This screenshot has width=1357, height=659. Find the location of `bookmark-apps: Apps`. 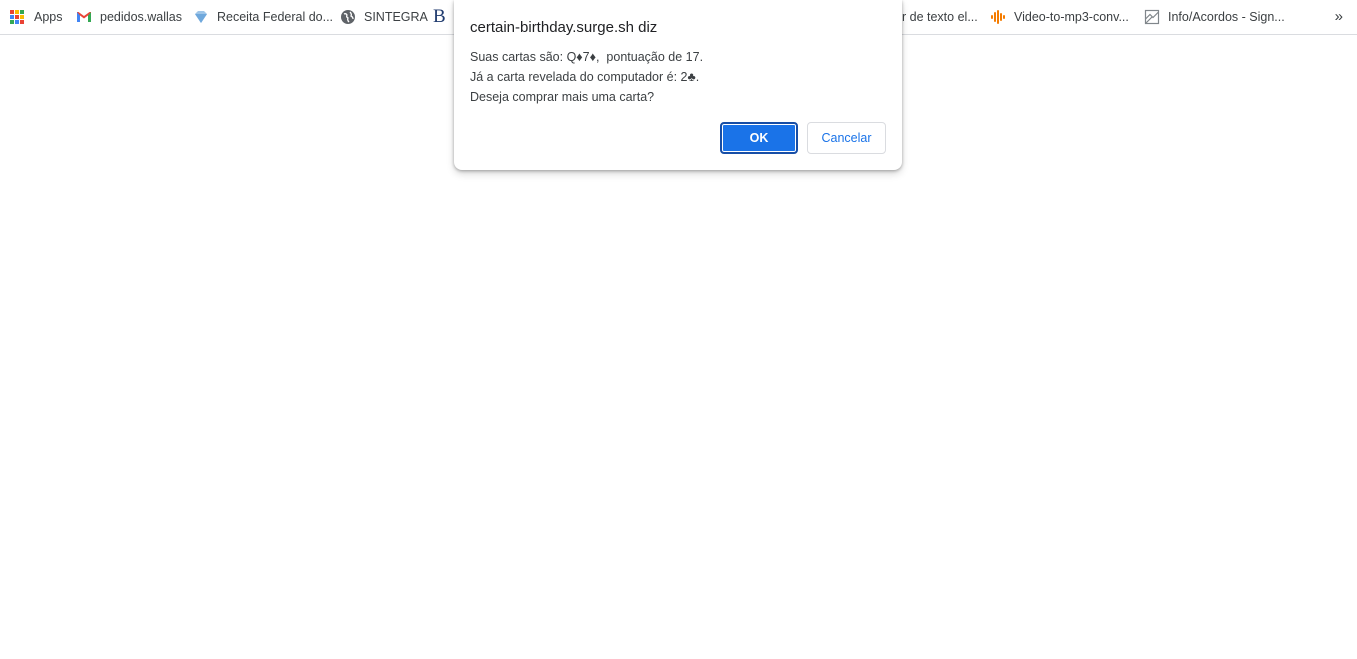

bookmark-apps: Apps is located at coordinates (36, 17).